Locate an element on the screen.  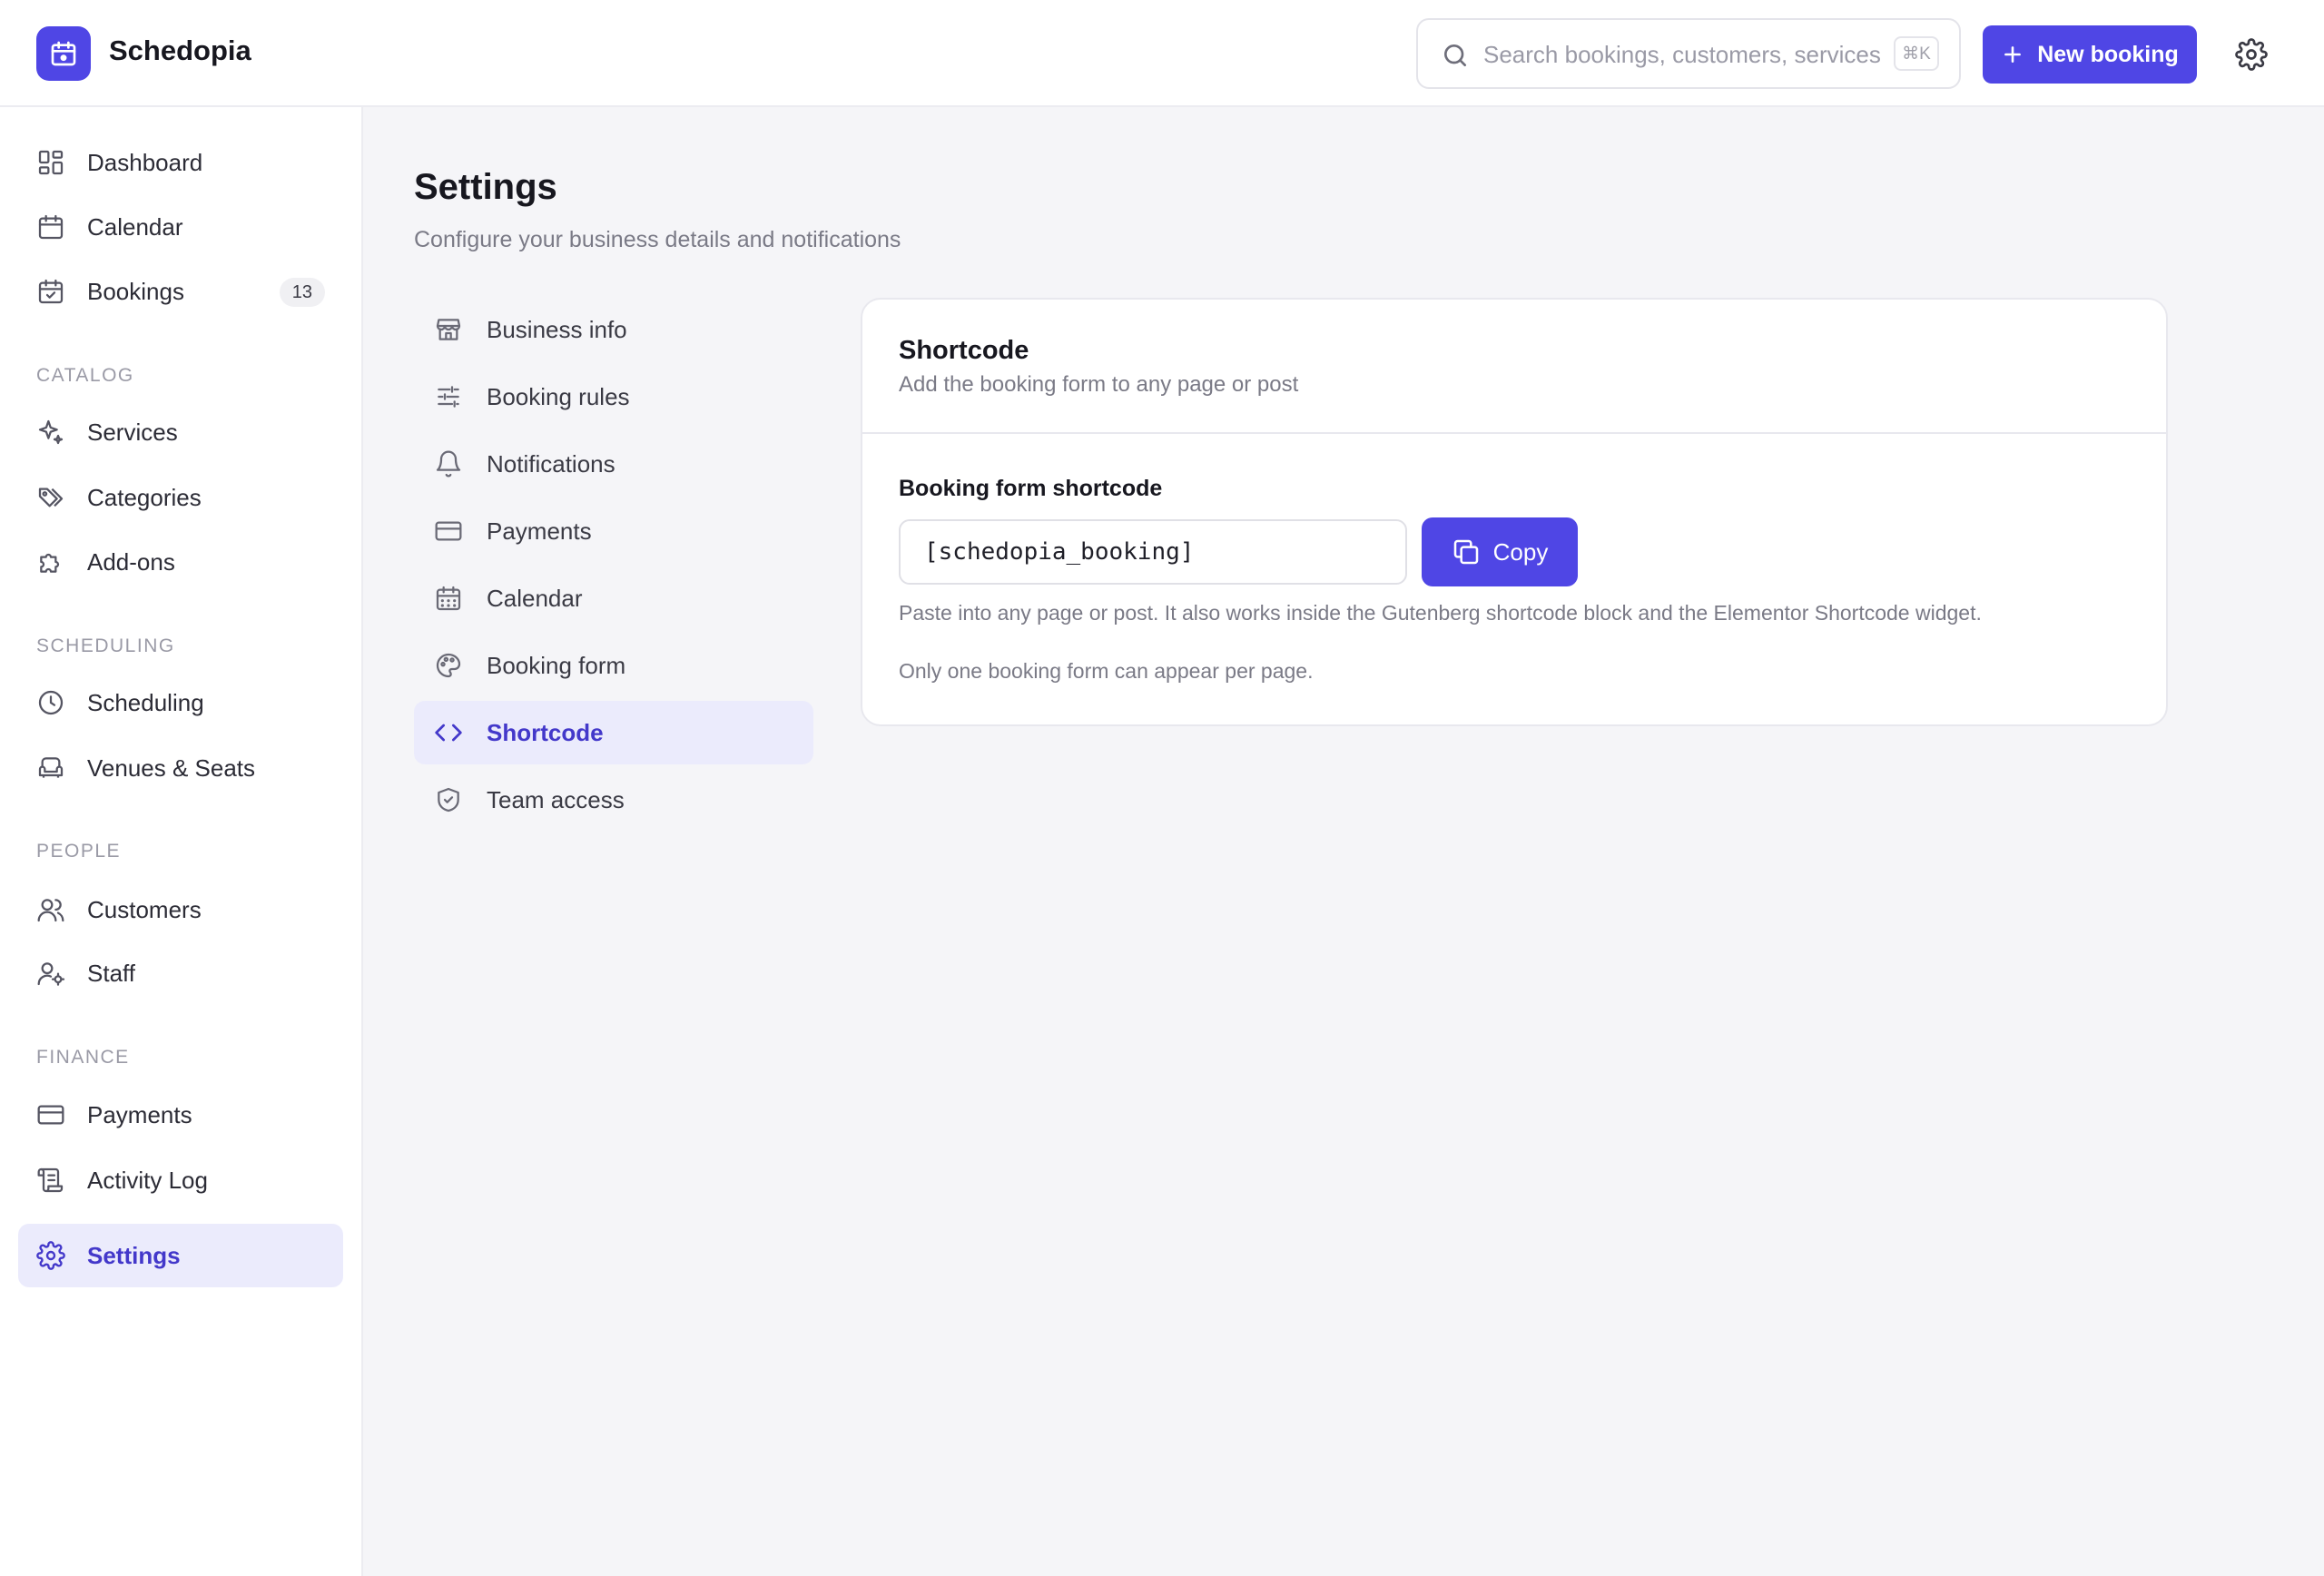
sidebar-item-add-ons: Add-ons is located at coordinates (180, 562).